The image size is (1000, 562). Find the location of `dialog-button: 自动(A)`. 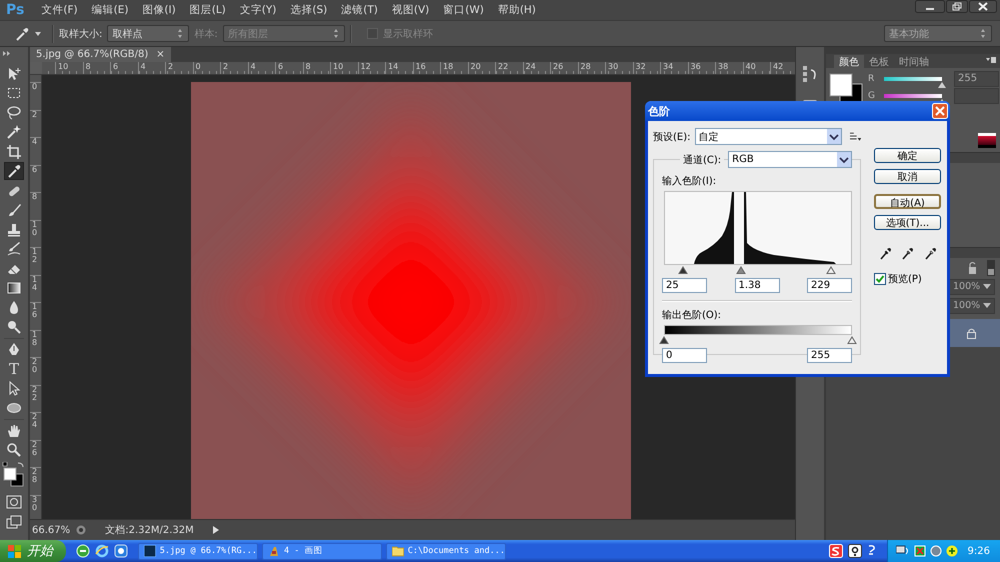

dialog-button: 自动(A) is located at coordinates (907, 201).